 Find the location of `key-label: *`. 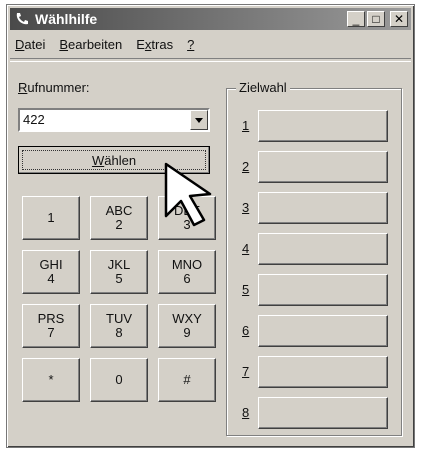

key-label: * is located at coordinates (50, 380).